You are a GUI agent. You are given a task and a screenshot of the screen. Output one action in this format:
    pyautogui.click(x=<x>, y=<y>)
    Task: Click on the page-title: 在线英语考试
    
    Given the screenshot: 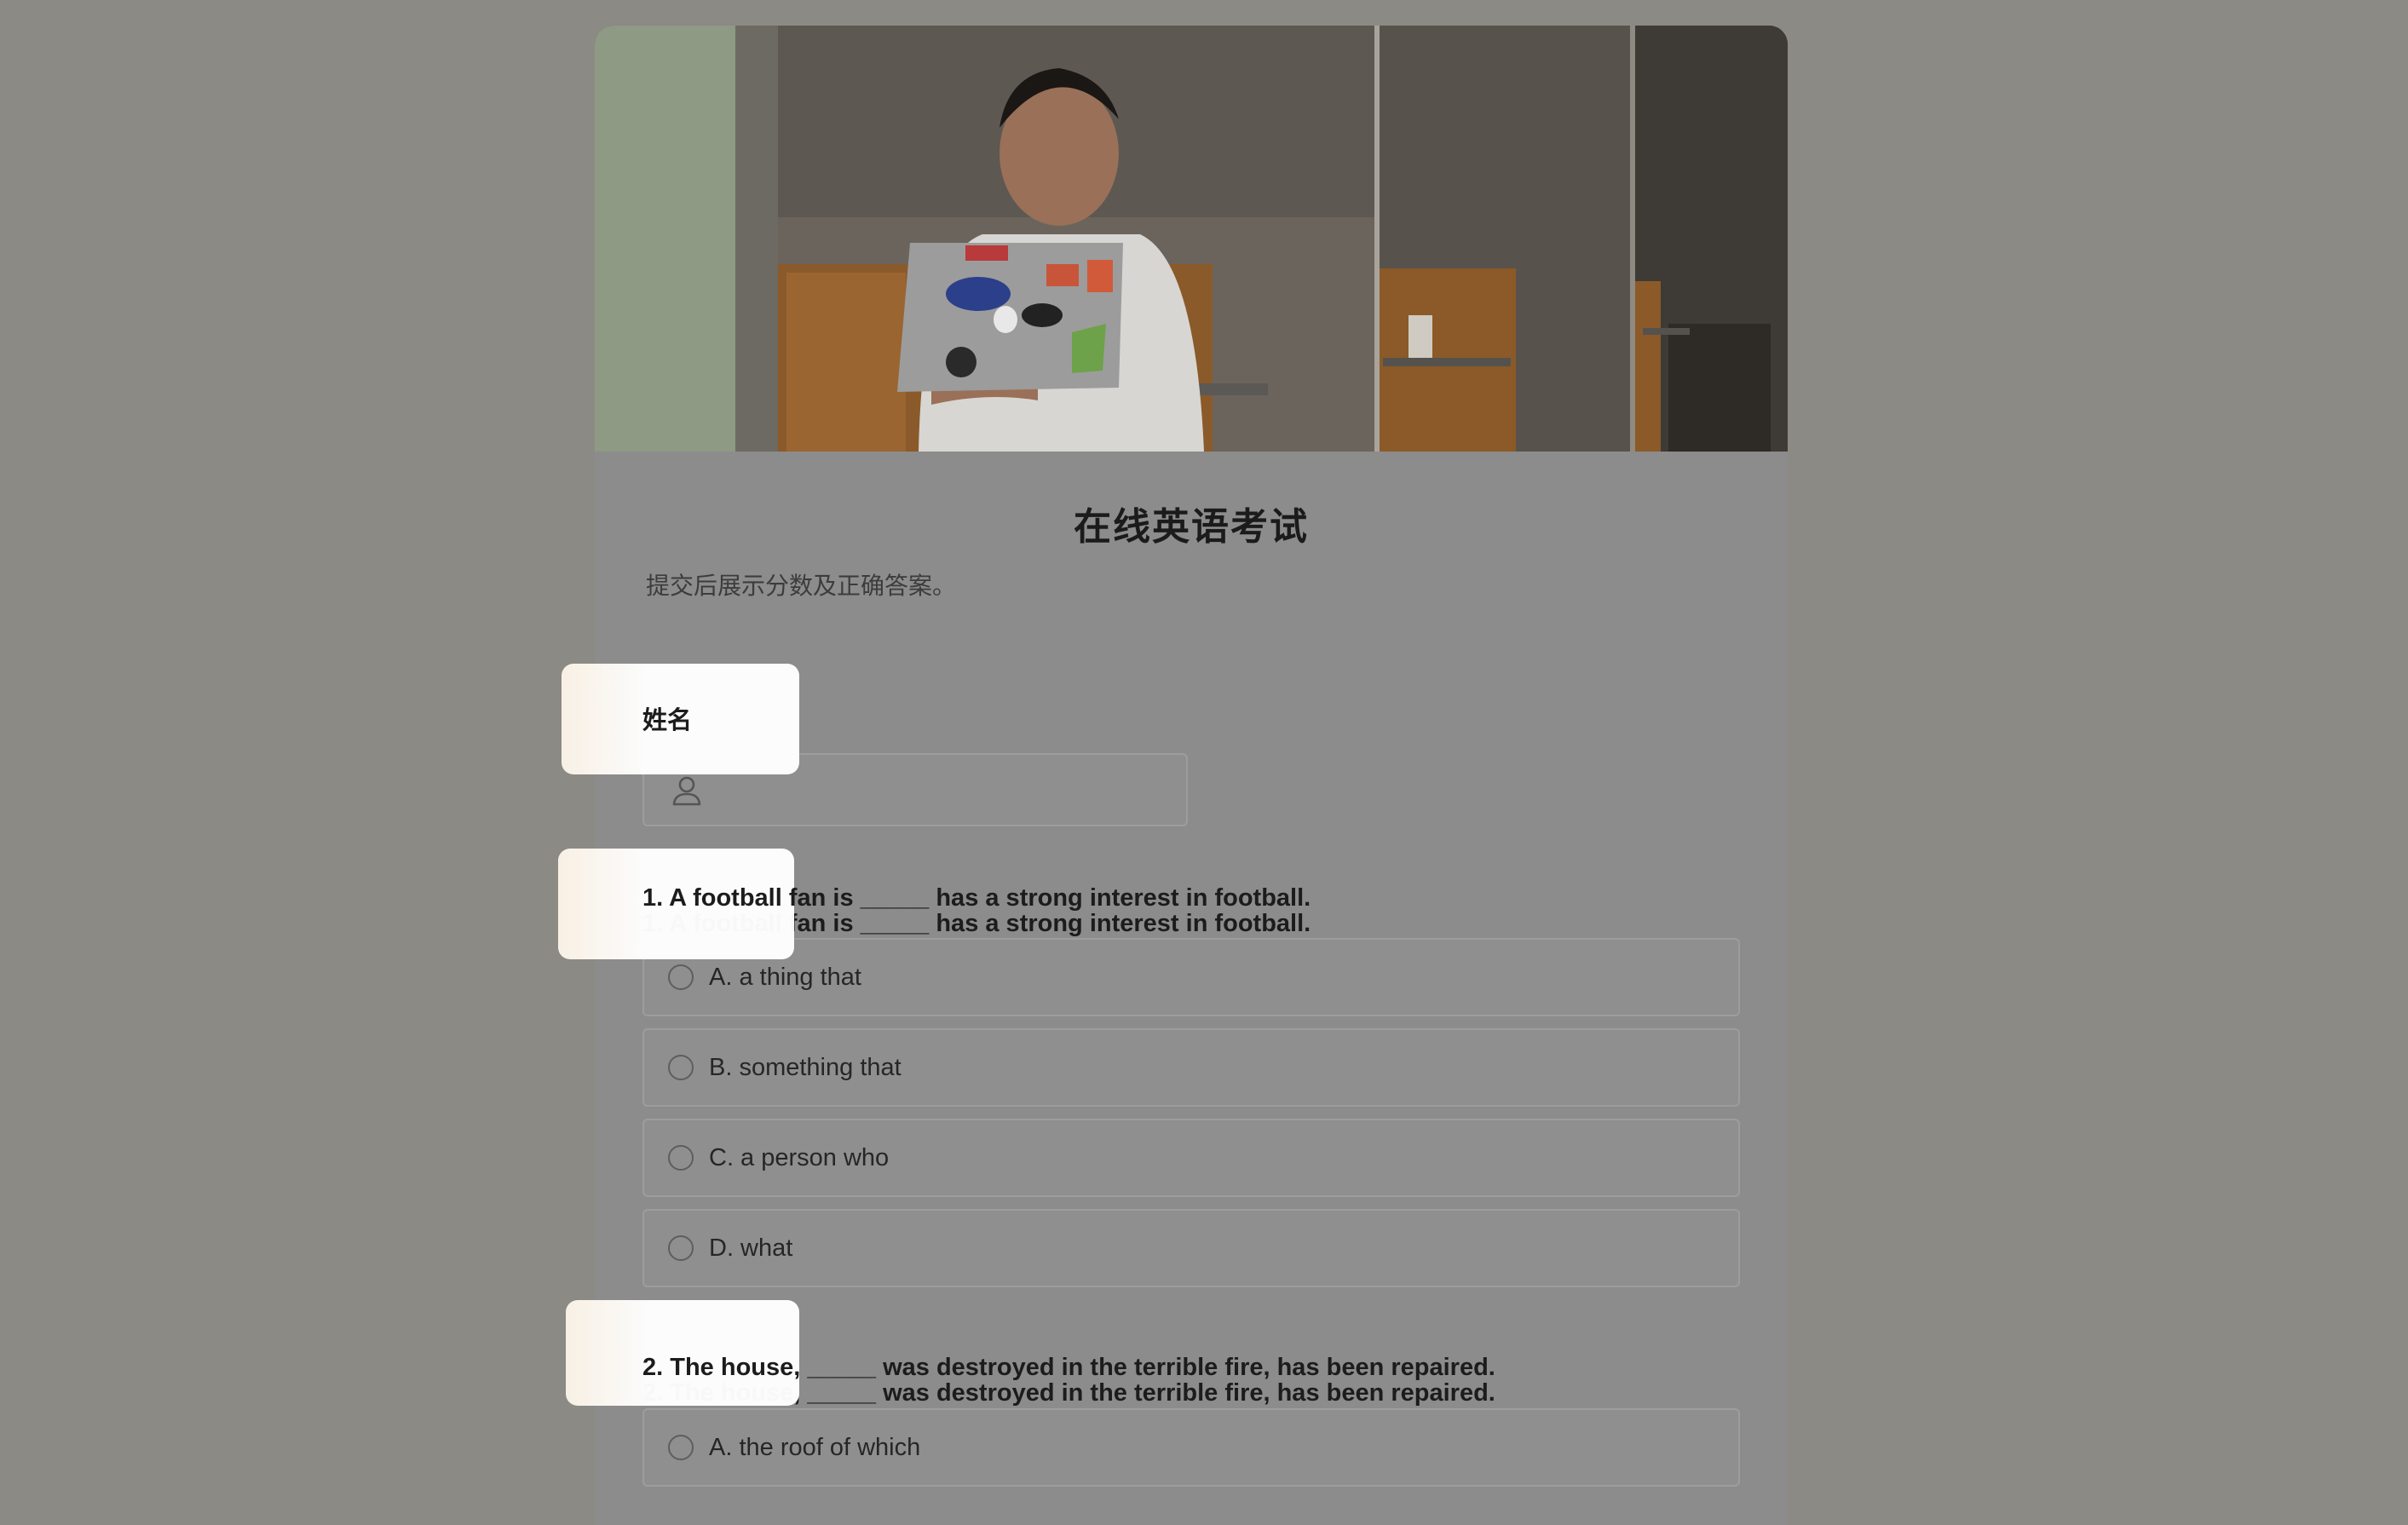 What is the action you would take?
    pyautogui.click(x=1191, y=527)
    